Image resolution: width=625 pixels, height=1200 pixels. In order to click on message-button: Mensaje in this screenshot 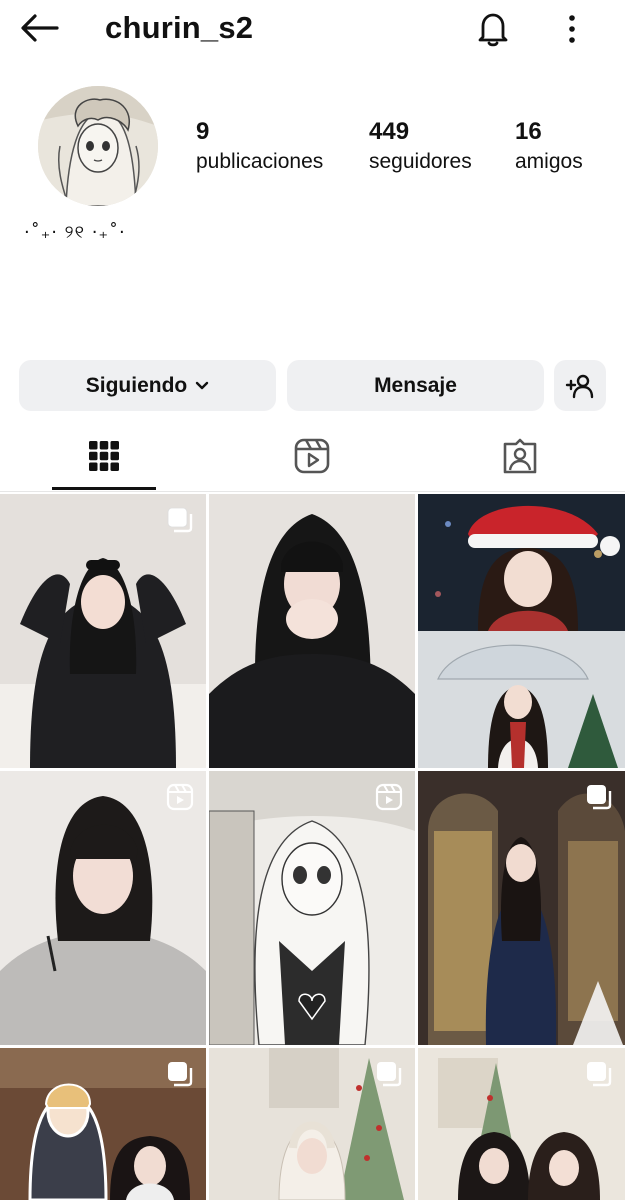, I will do `click(415, 385)`.